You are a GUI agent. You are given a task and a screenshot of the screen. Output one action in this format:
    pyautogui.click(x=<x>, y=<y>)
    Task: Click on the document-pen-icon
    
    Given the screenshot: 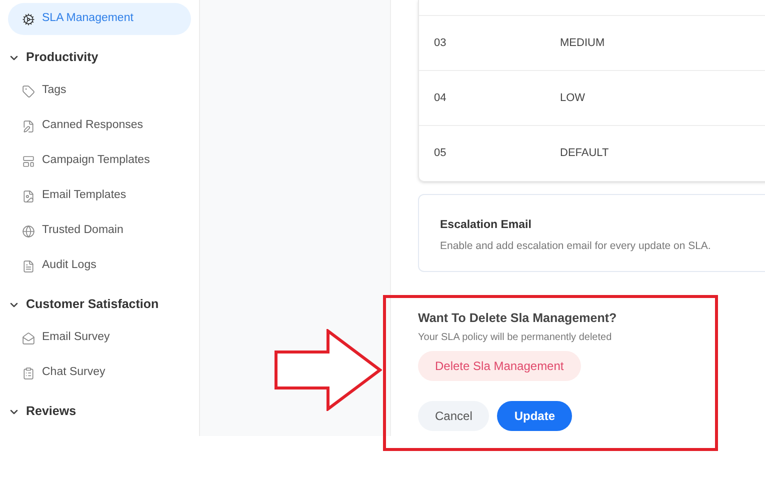 What is the action you would take?
    pyautogui.click(x=28, y=126)
    